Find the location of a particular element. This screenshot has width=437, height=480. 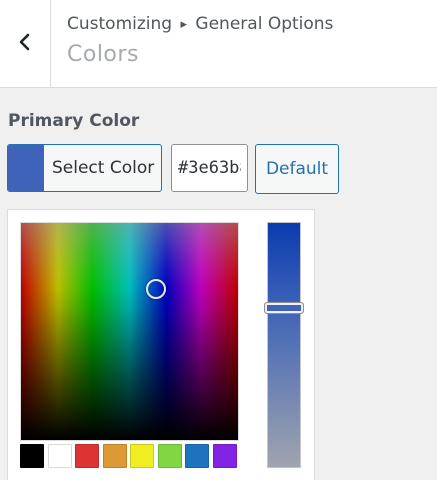

color-palette is located at coordinates (130, 456).